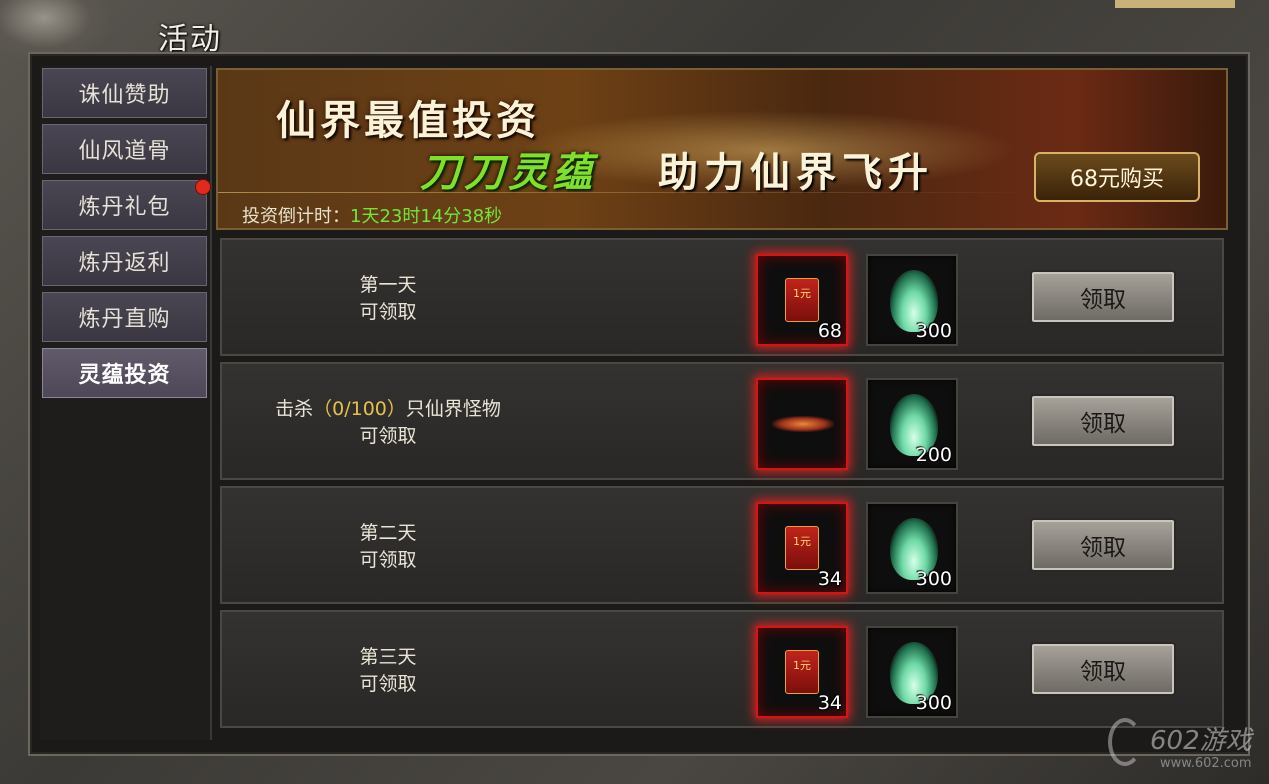  What do you see at coordinates (628, 192) in the screenshot?
I see `banner-divider` at bounding box center [628, 192].